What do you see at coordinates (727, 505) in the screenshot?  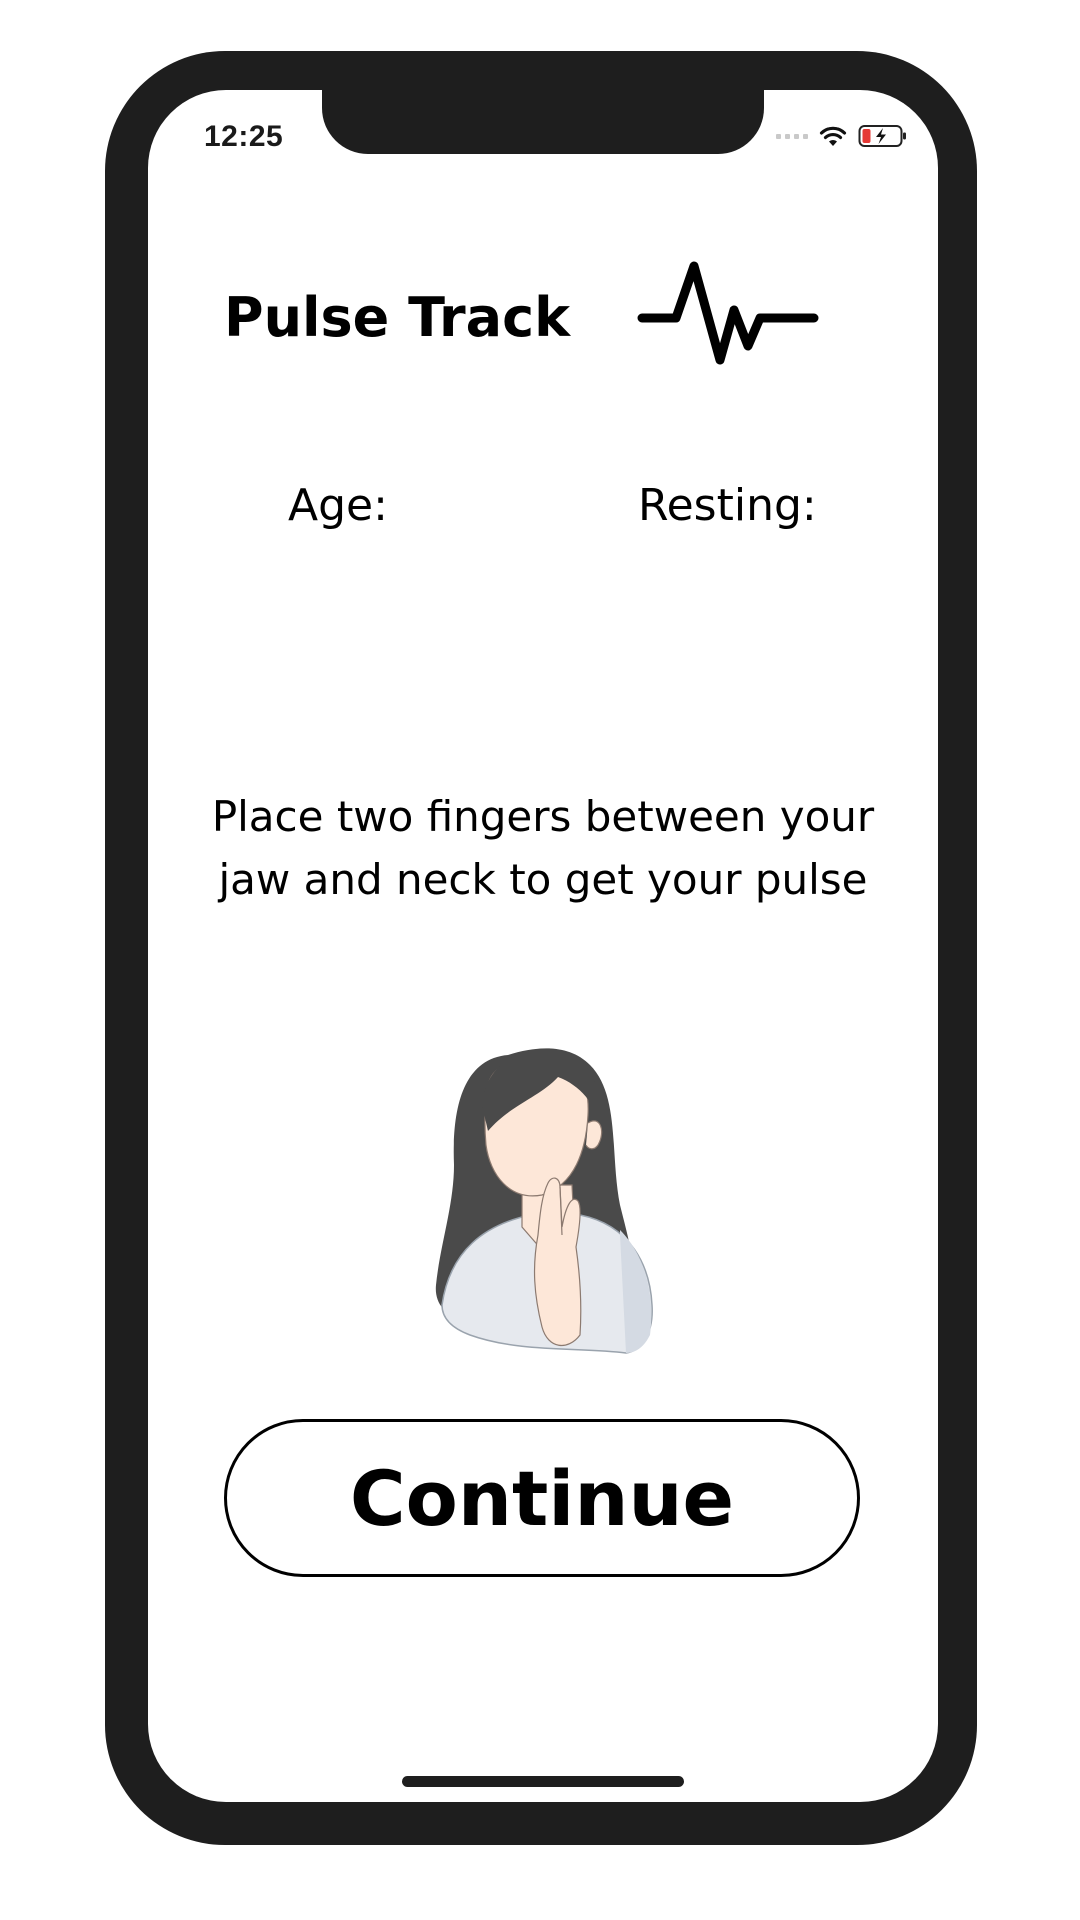 I see `resting-label: Resting:` at bounding box center [727, 505].